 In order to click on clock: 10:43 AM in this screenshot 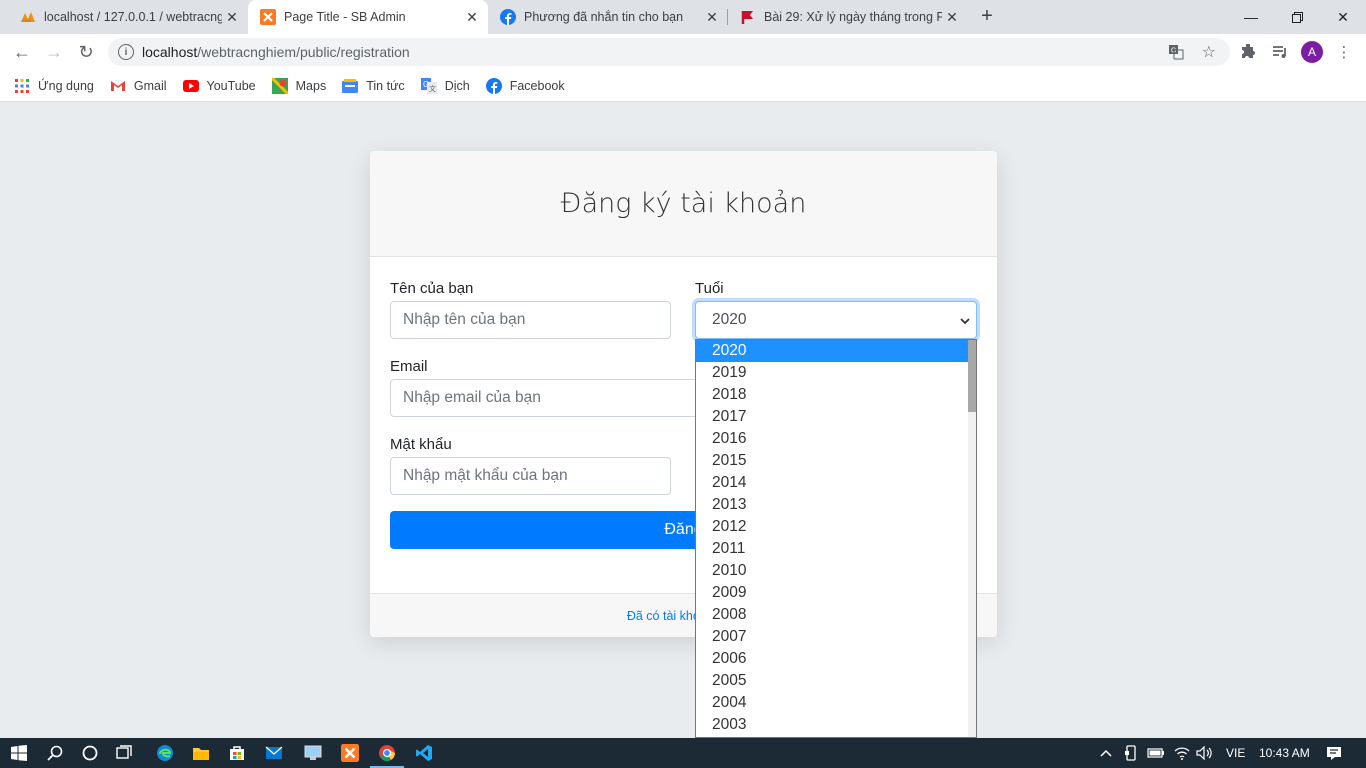, I will do `click(1284, 753)`.